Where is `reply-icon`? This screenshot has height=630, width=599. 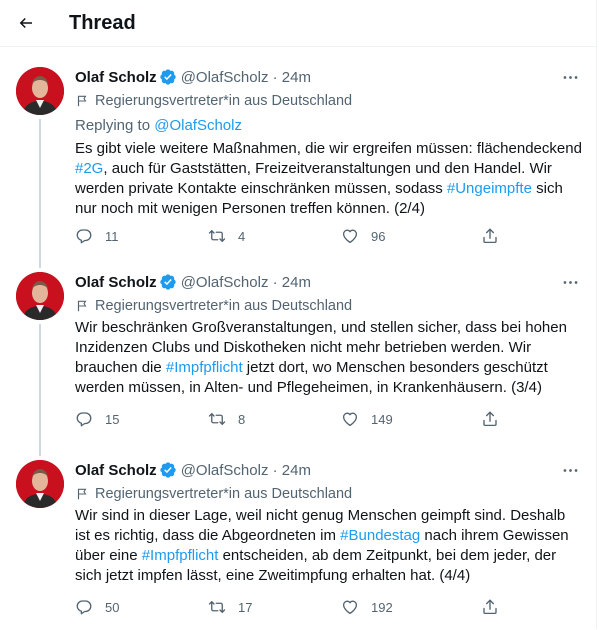
reply-icon is located at coordinates (84, 419).